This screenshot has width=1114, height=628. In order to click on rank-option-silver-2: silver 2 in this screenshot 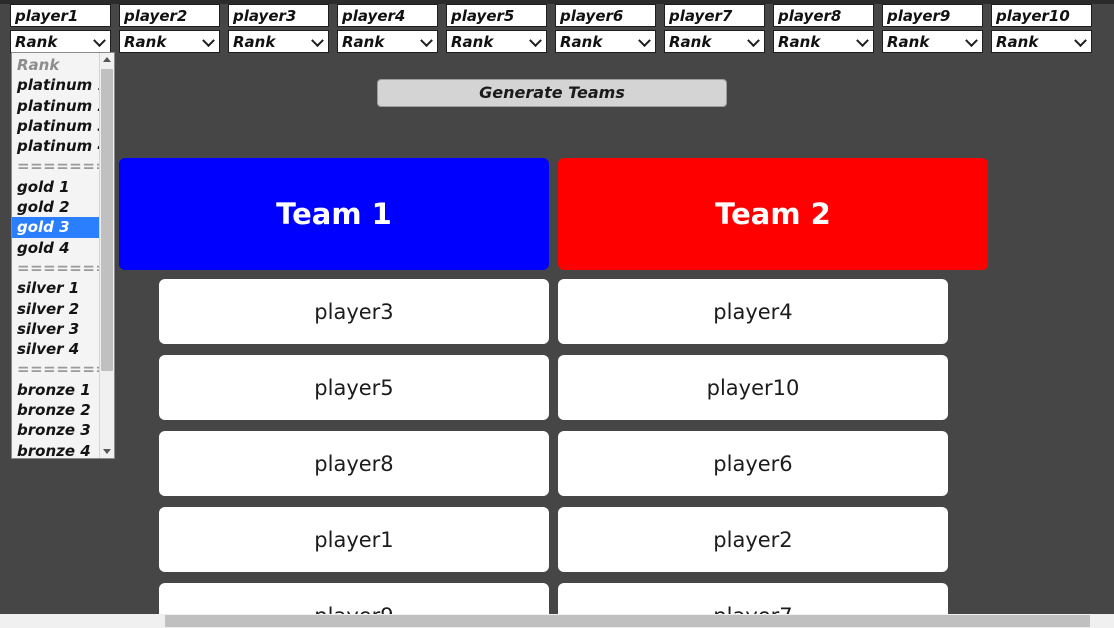, I will do `click(56, 309)`.